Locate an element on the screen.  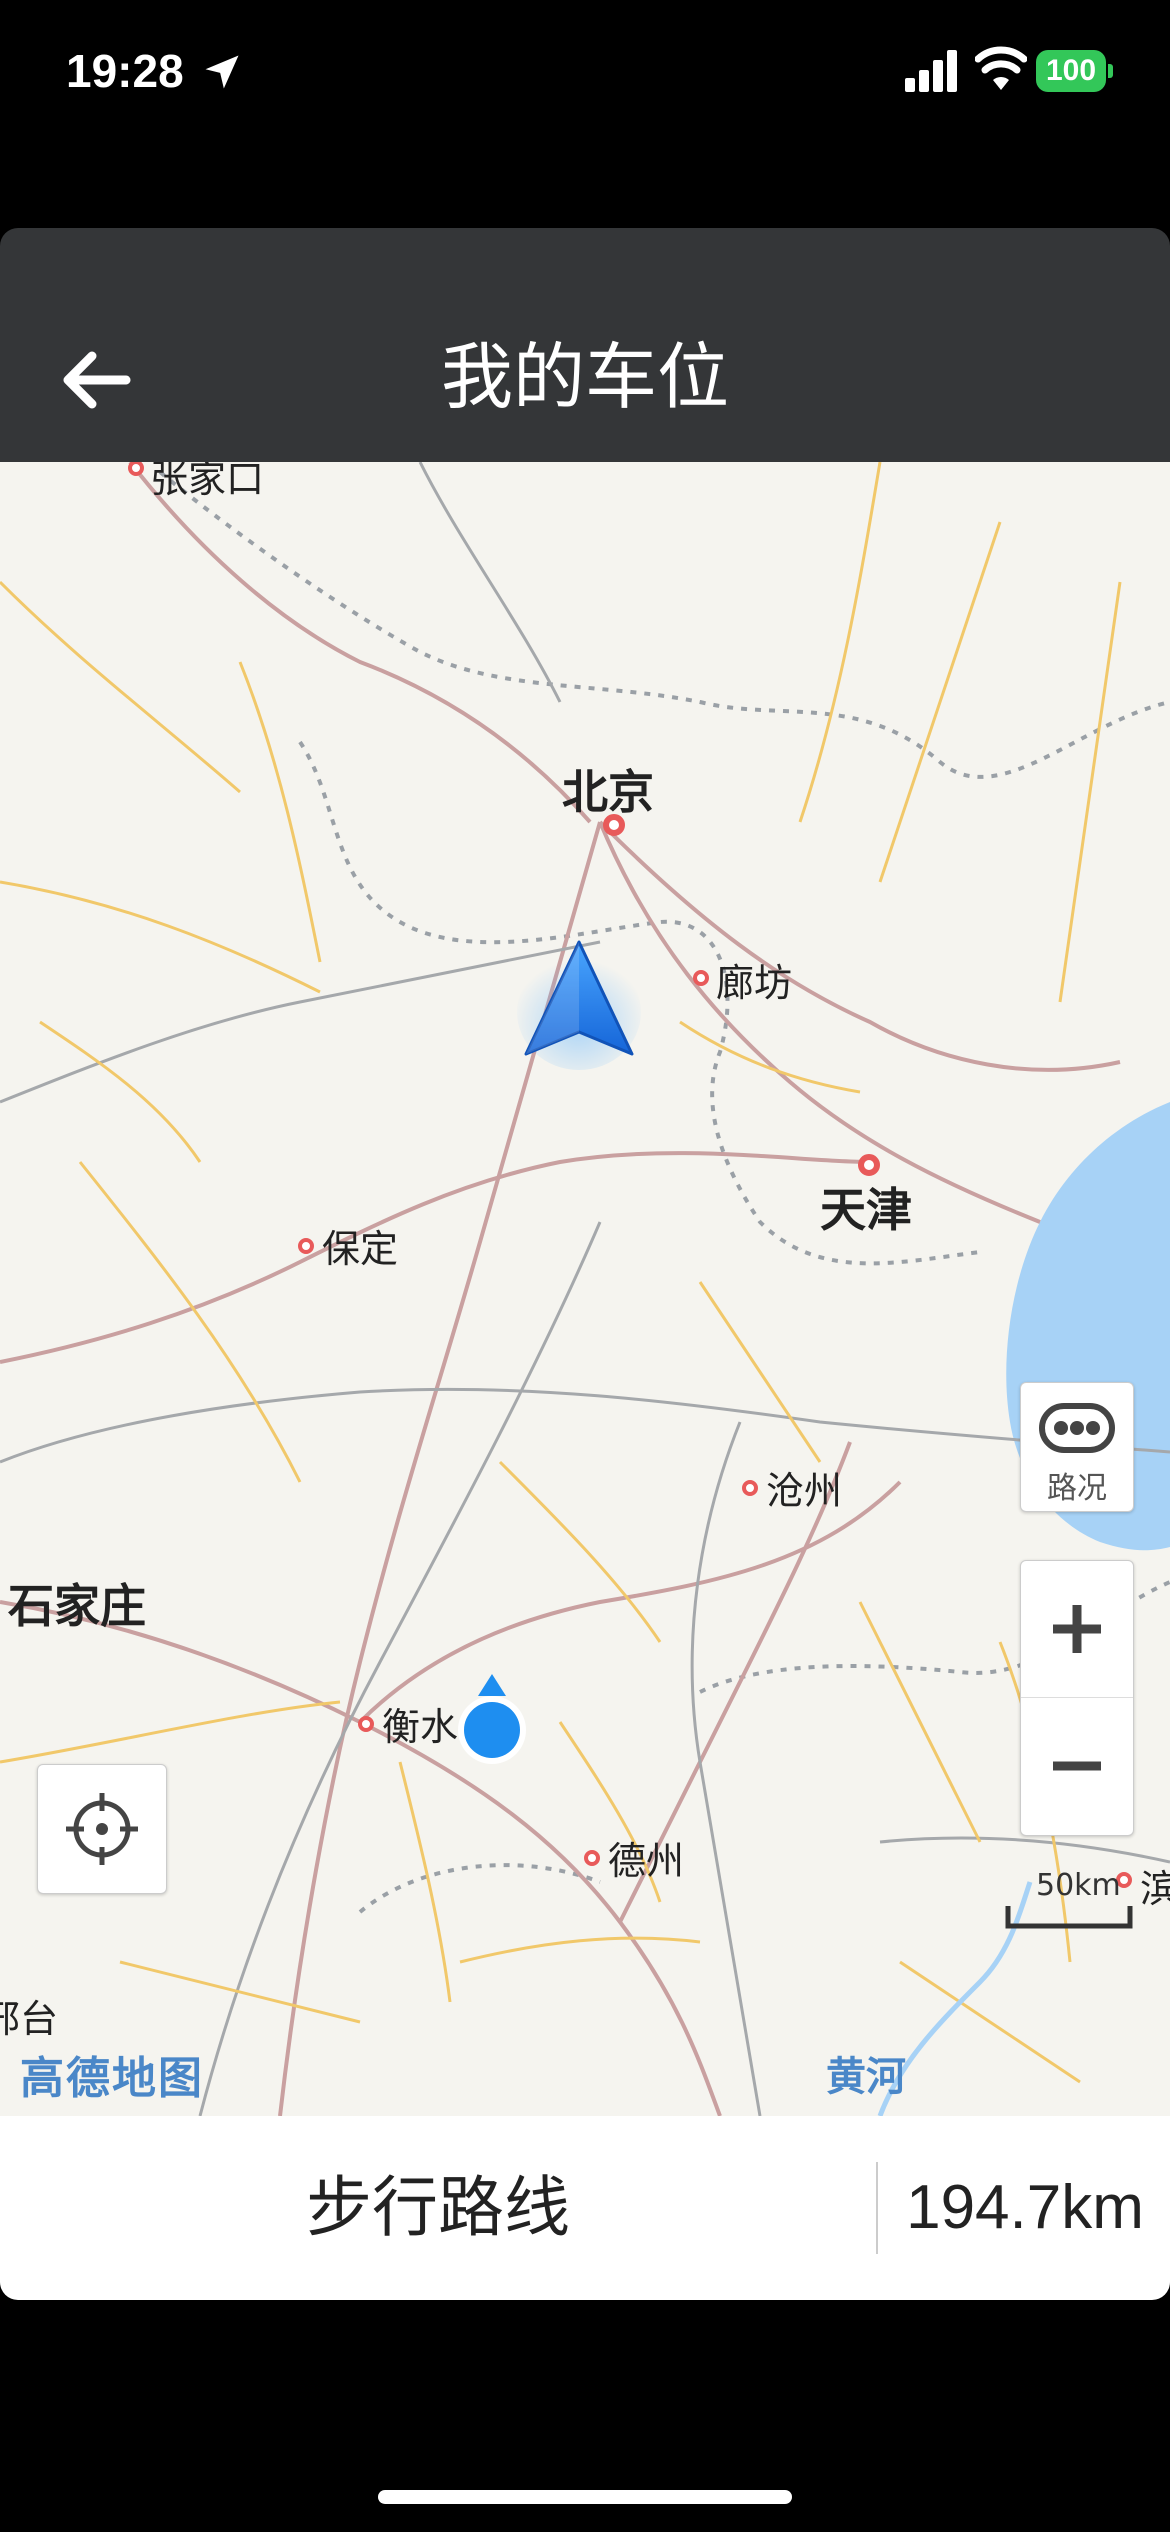
city-label-bin: 滨 is located at coordinates (1155, 1889).